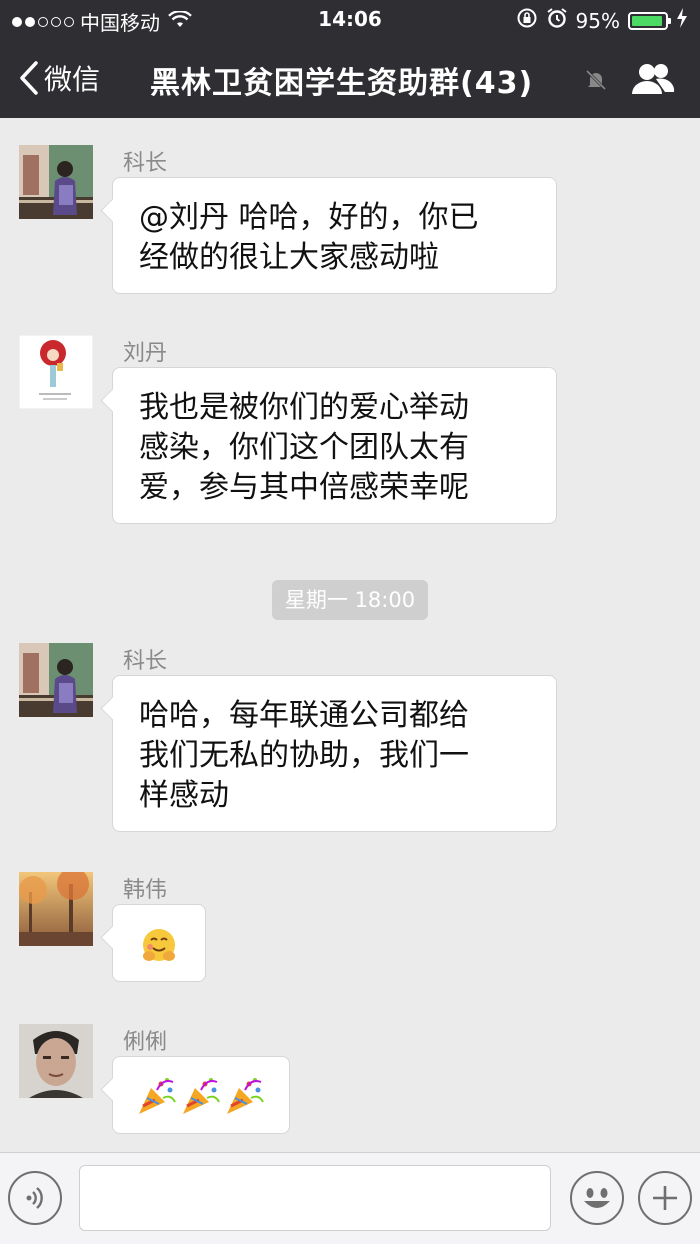 This screenshot has height=1244, width=700. I want to click on more-options-button, so click(665, 1198).